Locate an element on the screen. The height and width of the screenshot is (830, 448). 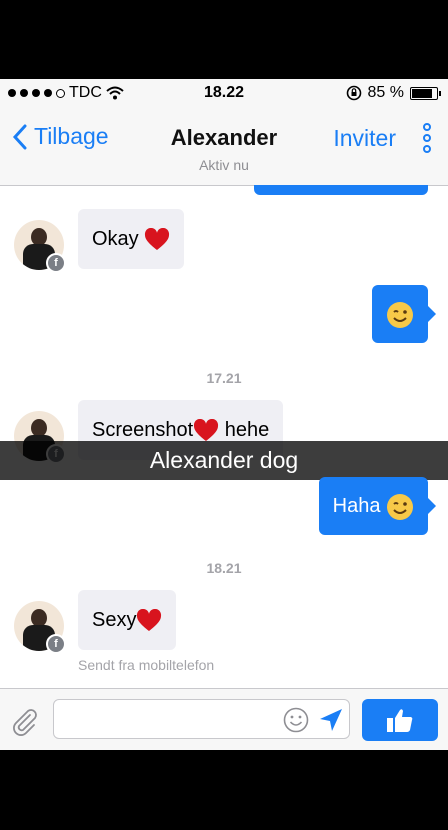
more-options-icon is located at coordinates (427, 140).